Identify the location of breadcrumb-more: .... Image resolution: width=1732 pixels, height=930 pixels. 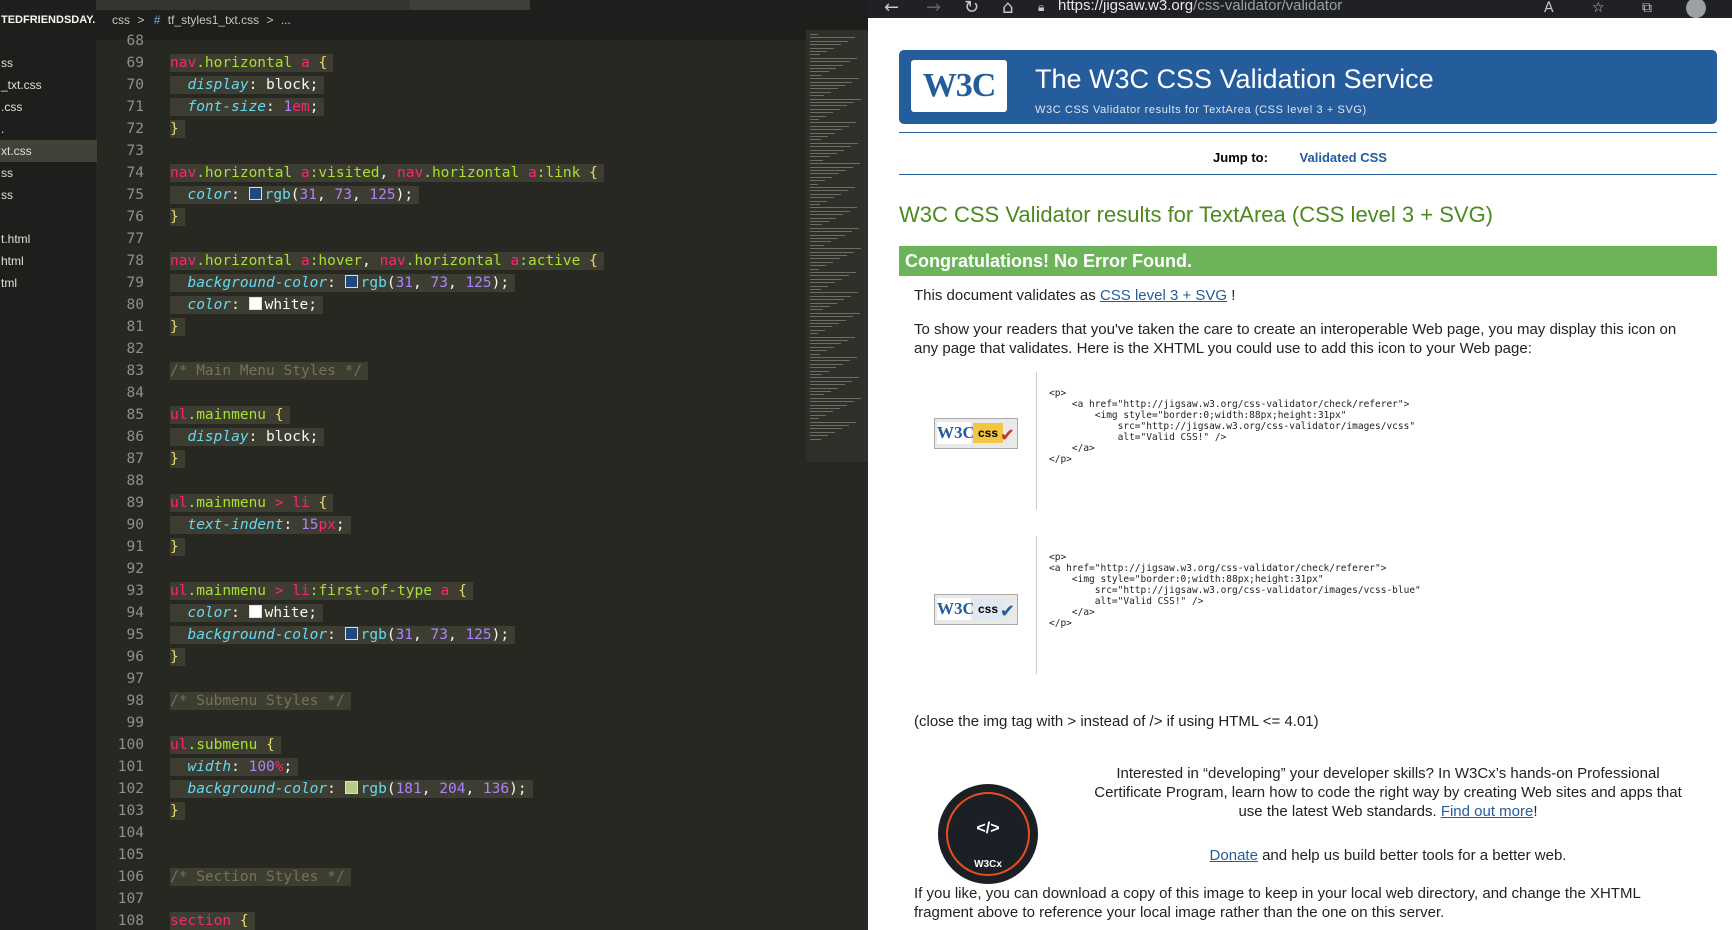
(286, 20).